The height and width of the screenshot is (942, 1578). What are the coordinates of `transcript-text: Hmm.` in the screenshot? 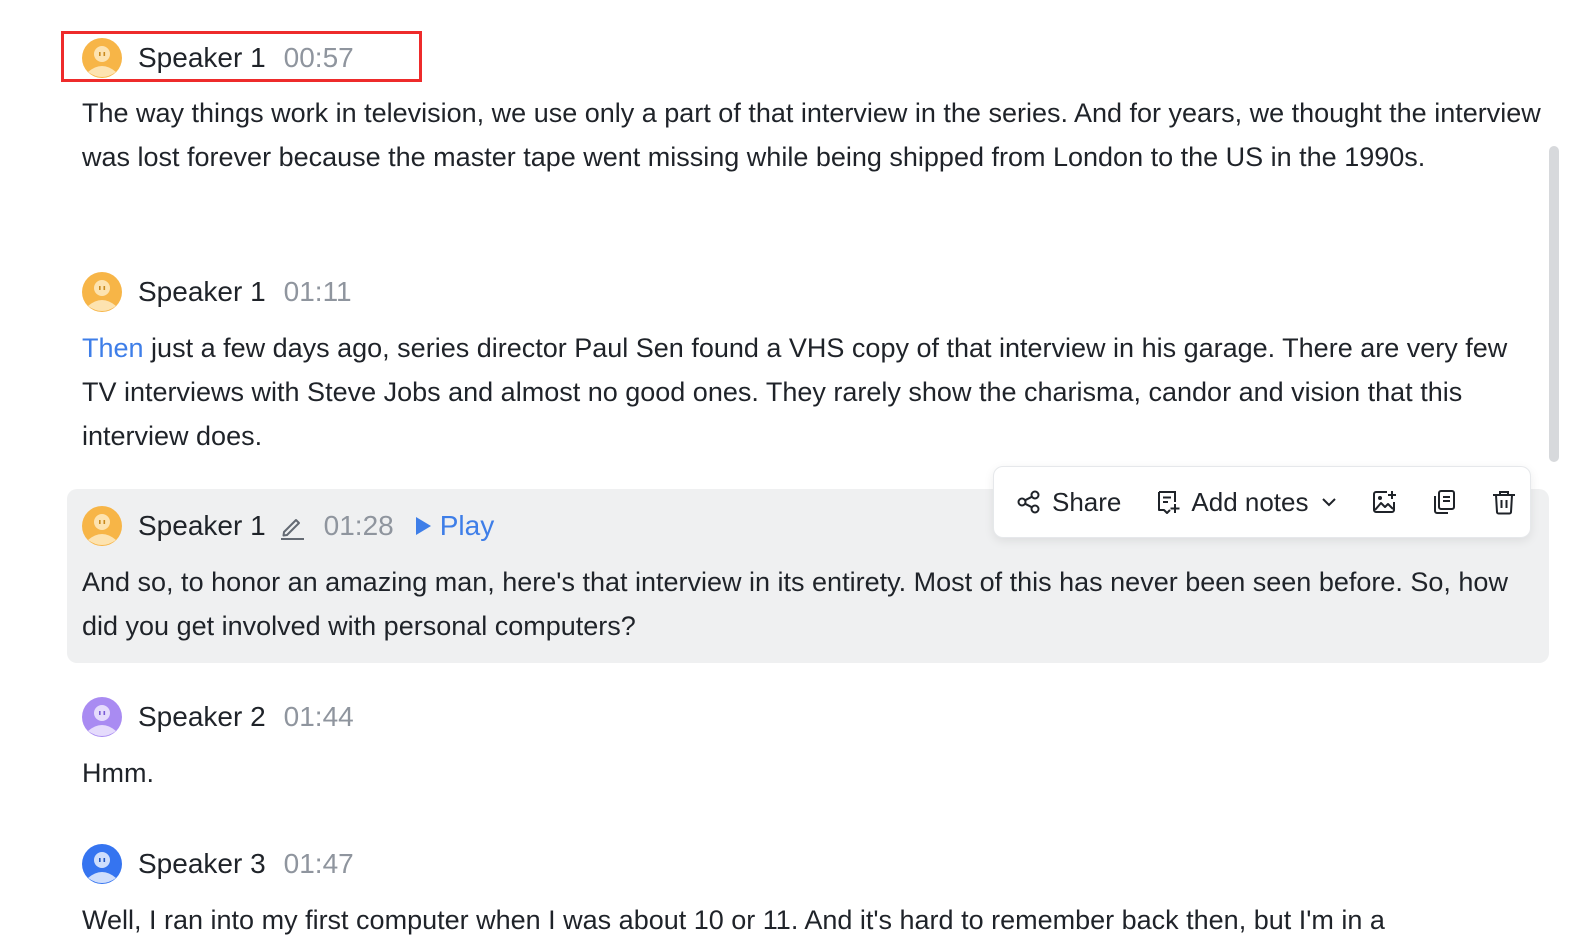 It's located at (812, 773).